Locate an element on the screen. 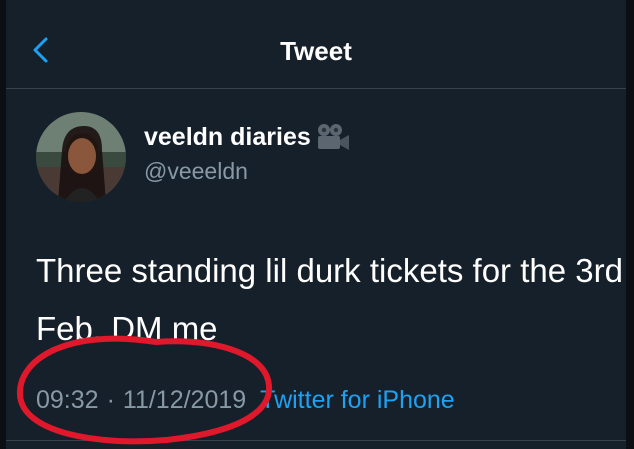 The height and width of the screenshot is (449, 634). page-title: Tweet is located at coordinates (316, 51).